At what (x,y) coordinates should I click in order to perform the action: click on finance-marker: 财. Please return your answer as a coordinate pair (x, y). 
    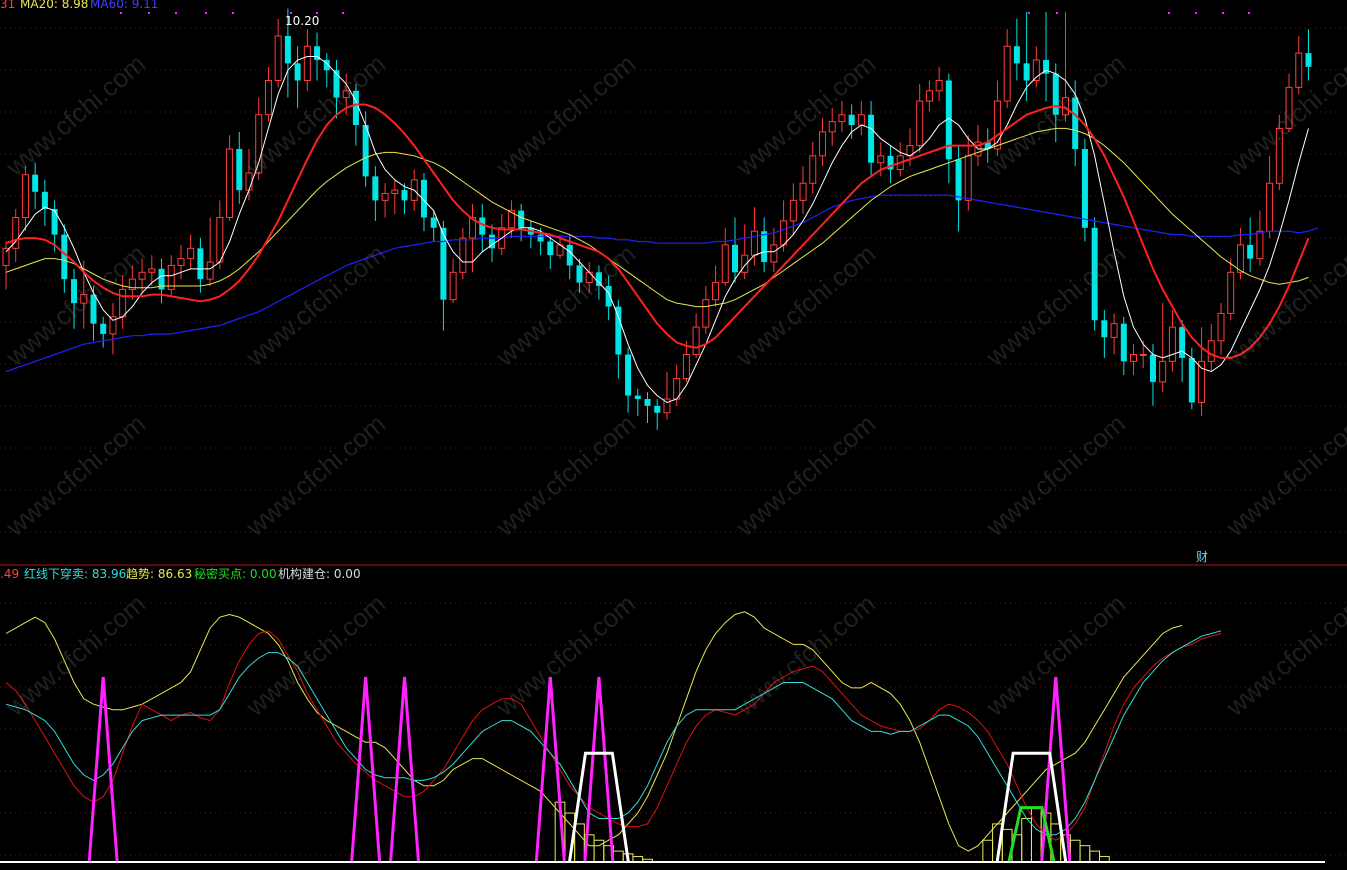
    Looking at the image, I should click on (1202, 557).